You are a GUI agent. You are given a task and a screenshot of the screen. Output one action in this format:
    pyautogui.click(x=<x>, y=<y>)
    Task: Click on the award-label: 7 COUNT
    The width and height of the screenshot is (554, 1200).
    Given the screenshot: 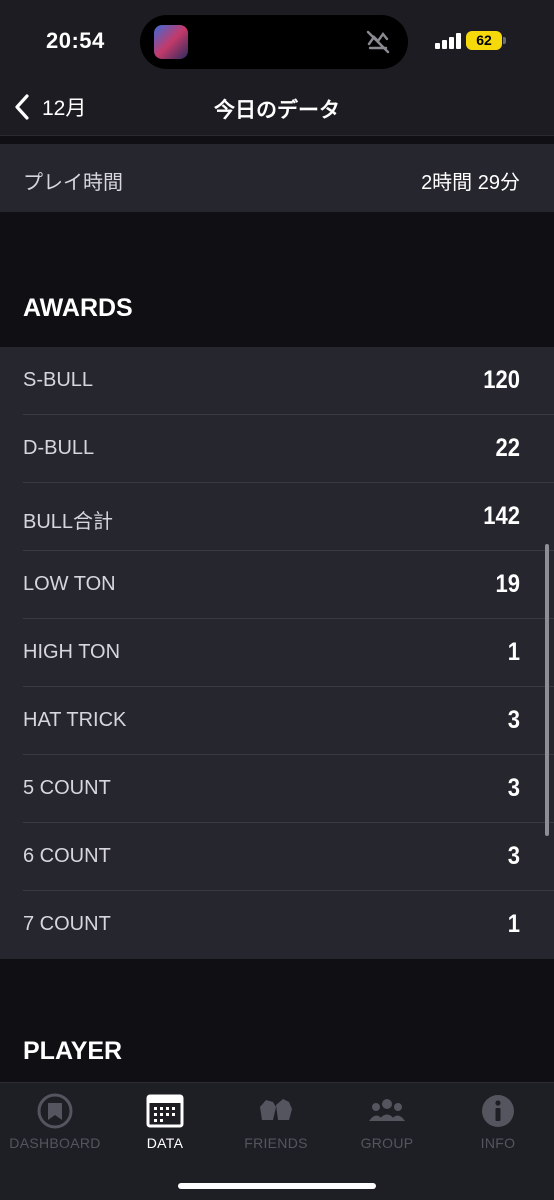 What is the action you would take?
    pyautogui.click(x=67, y=924)
    